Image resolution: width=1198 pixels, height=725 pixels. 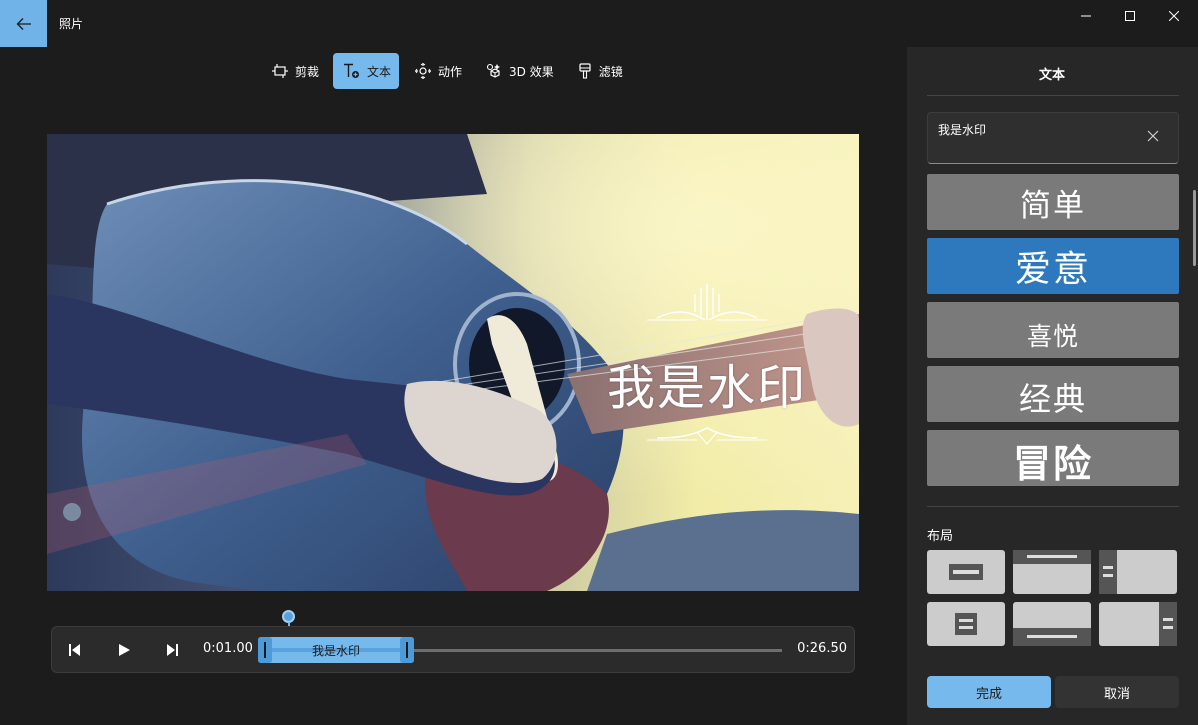 I want to click on text-clip: 我是水印, so click(x=336, y=650).